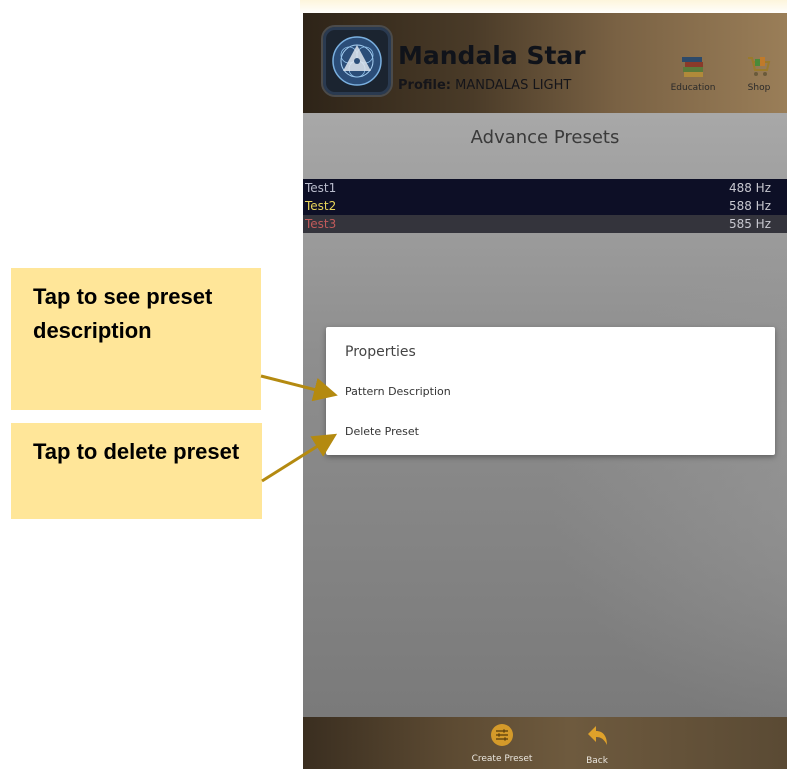  I want to click on create-preset-label: Create Preset, so click(502, 759).